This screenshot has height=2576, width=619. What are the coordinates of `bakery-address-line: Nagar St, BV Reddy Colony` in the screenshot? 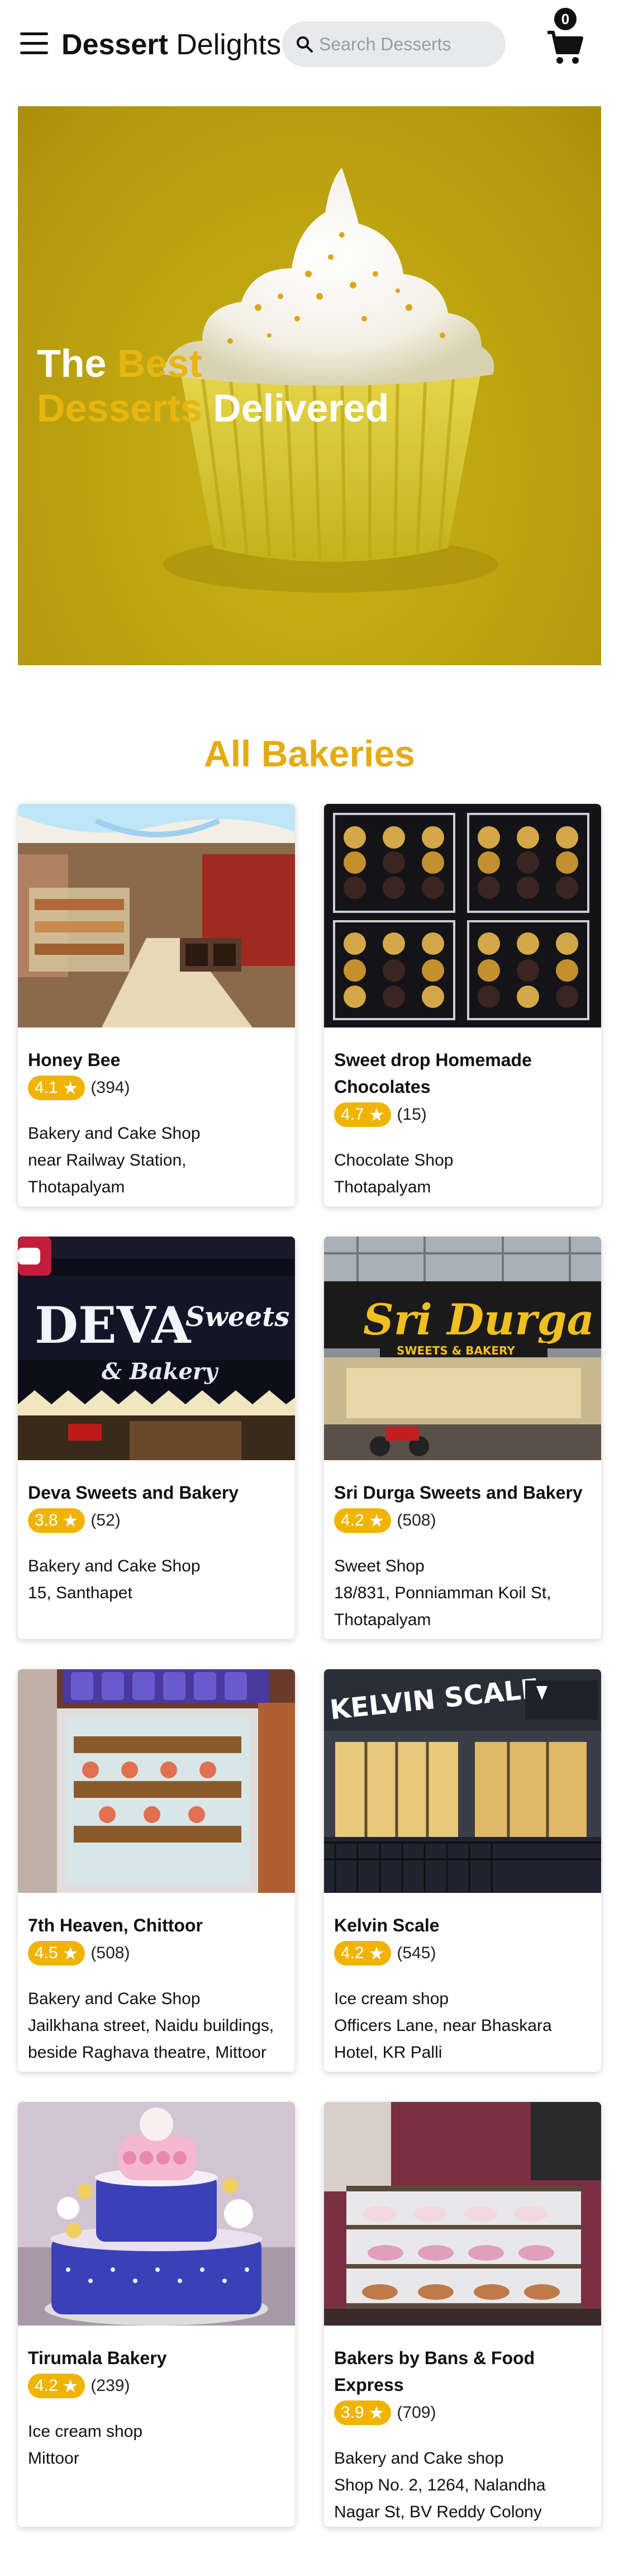 It's located at (438, 2512).